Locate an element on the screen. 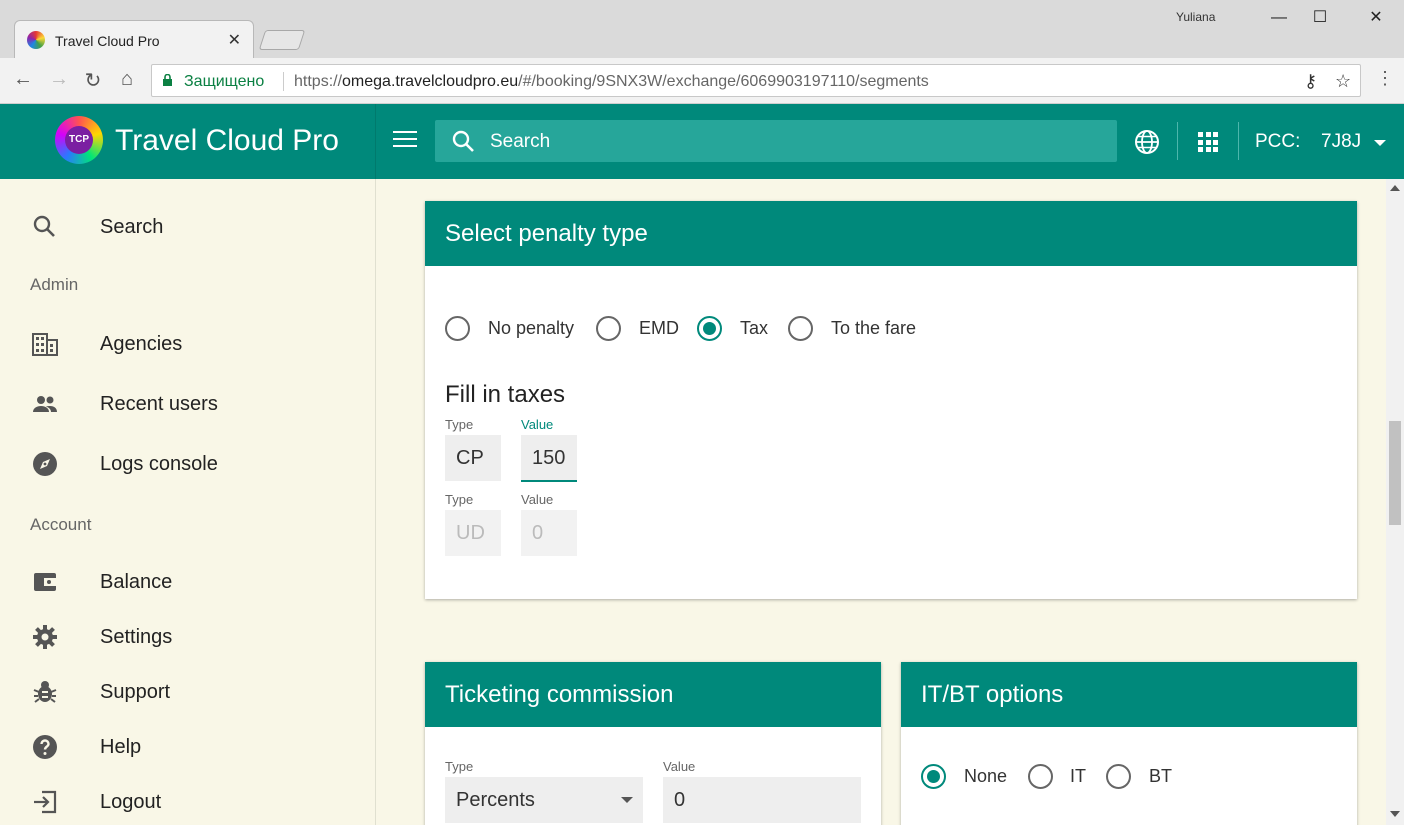 The height and width of the screenshot is (825, 1404). reload-icon: ↻ is located at coordinates (93, 80).